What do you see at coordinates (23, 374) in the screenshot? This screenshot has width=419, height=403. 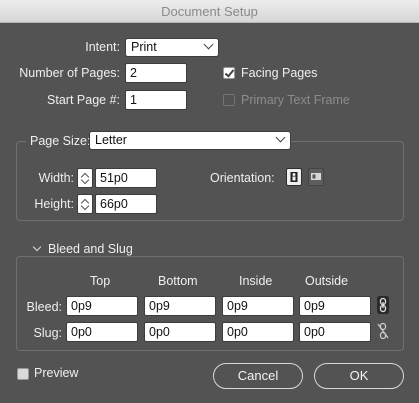 I see `preview-checkbox` at bounding box center [23, 374].